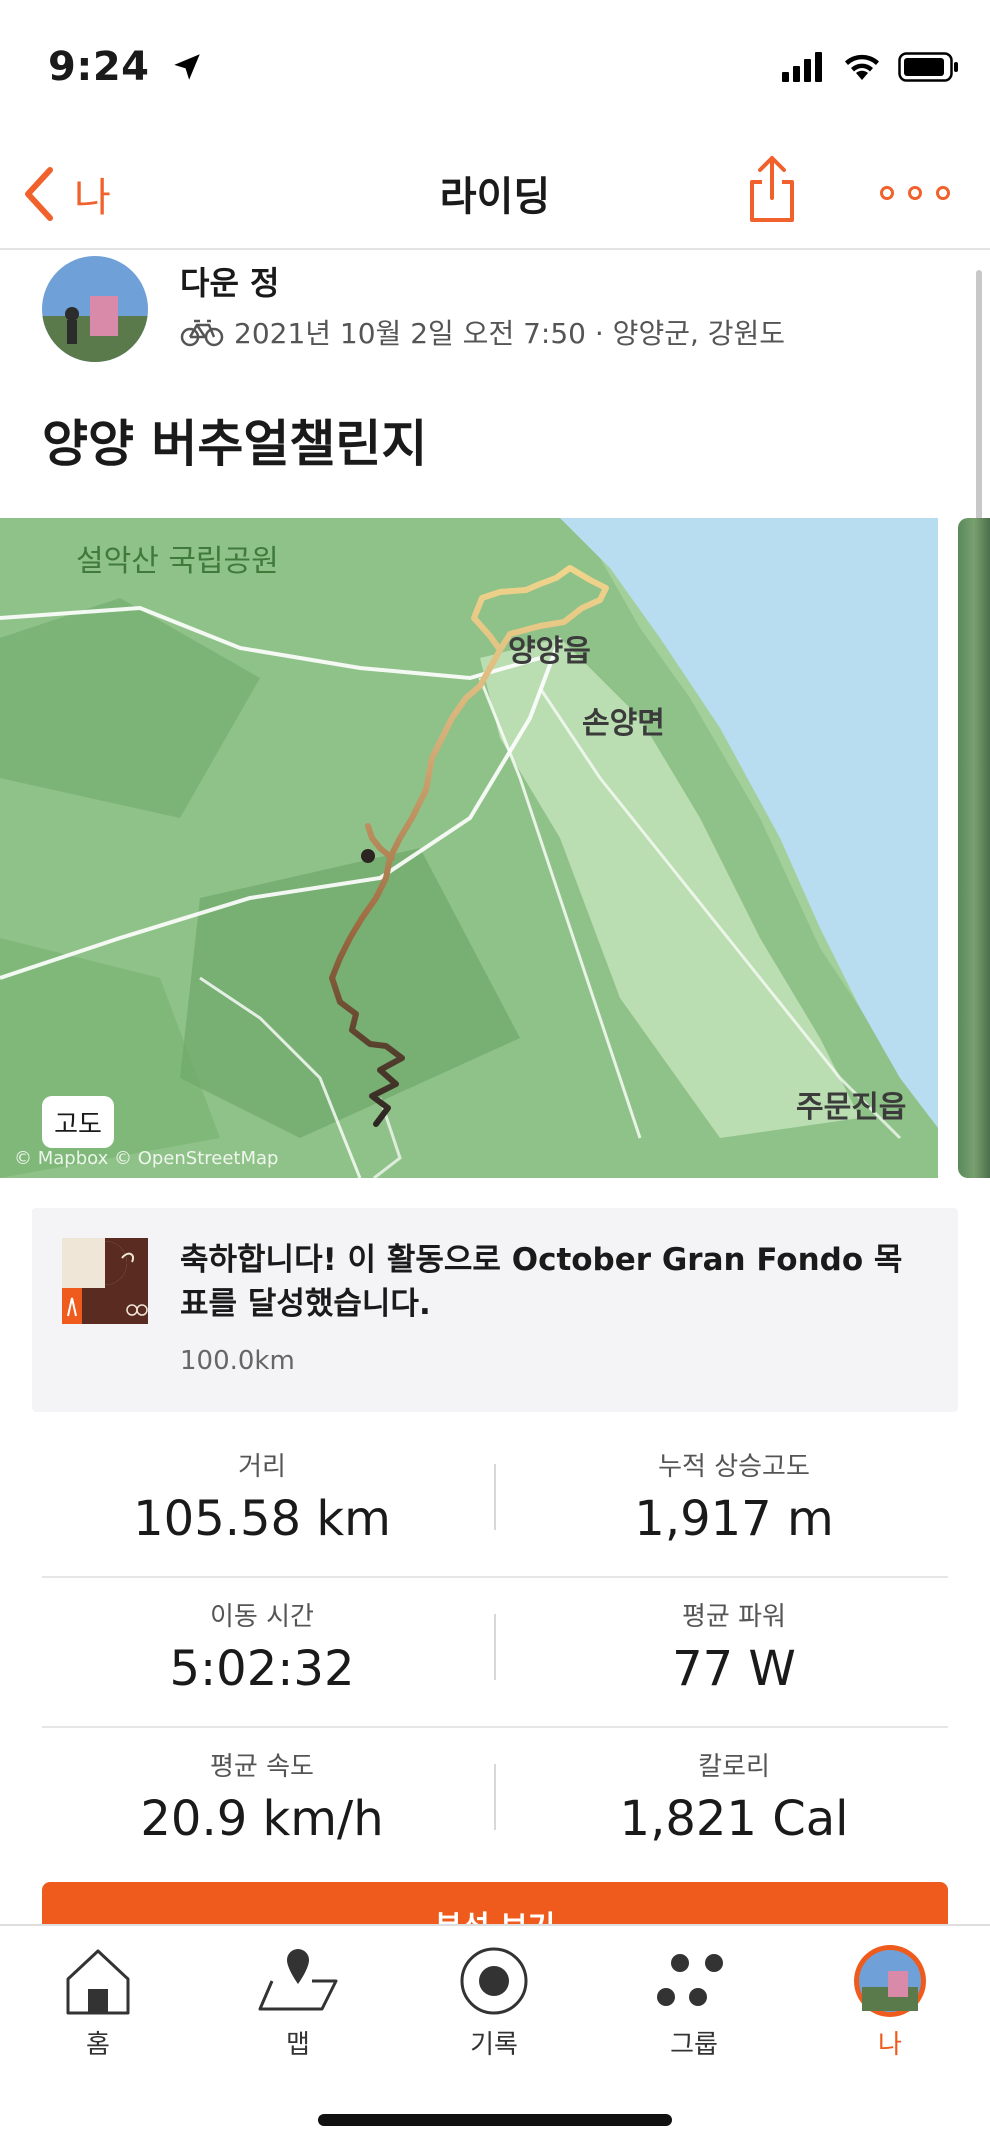 The image size is (990, 2143). Describe the element at coordinates (494, 2045) in the screenshot. I see `tab-label: 기록` at that location.